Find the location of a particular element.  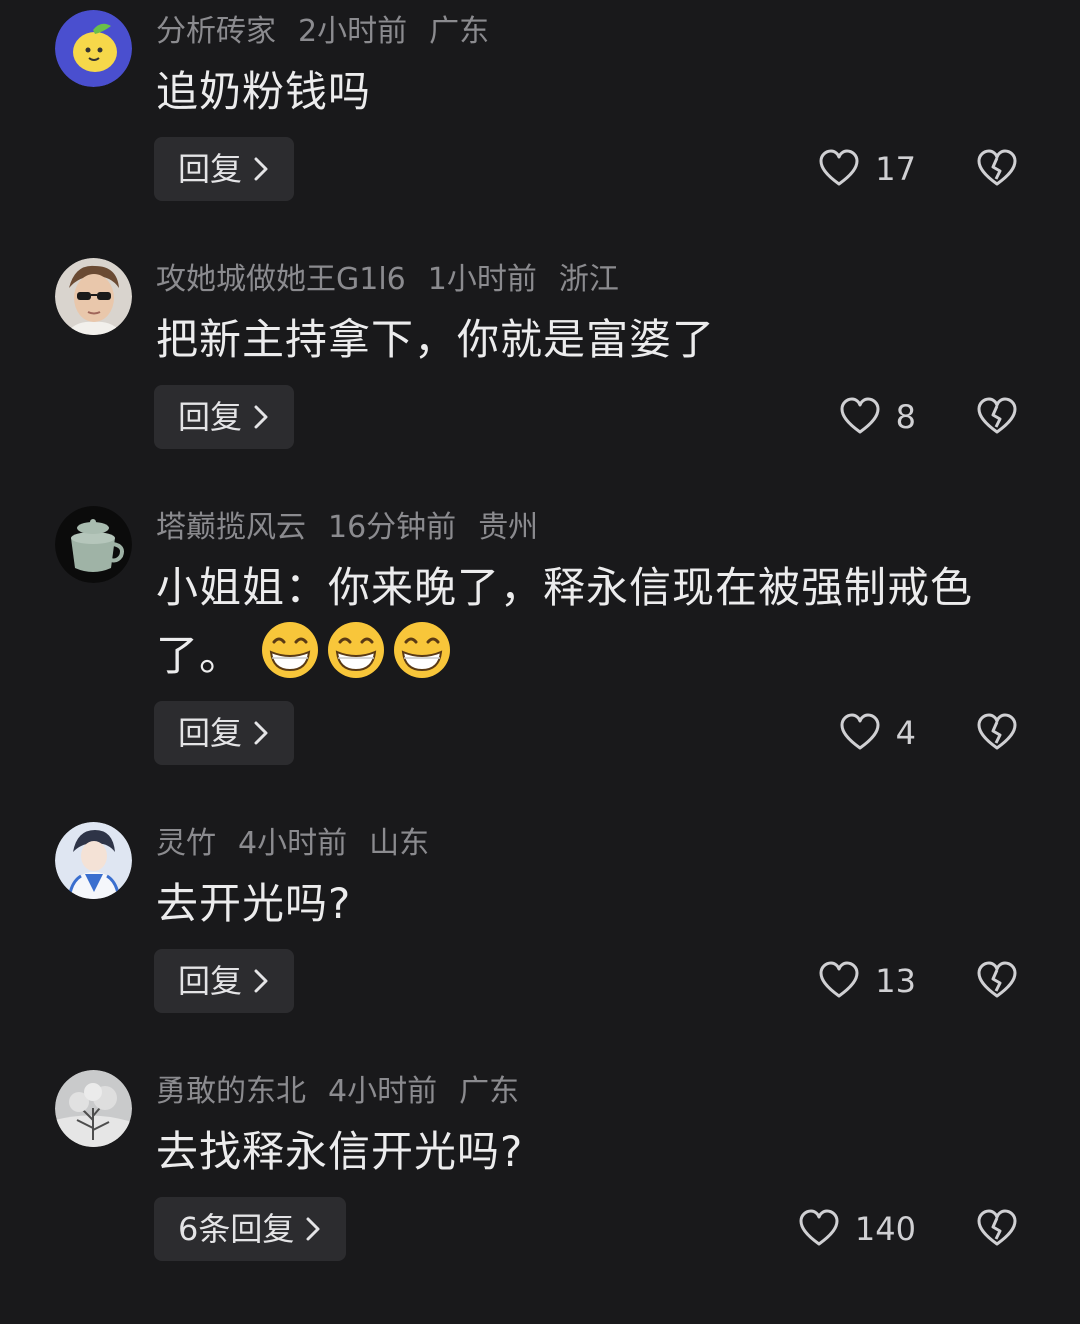

timestamp: 16分钟前 is located at coordinates (392, 527).